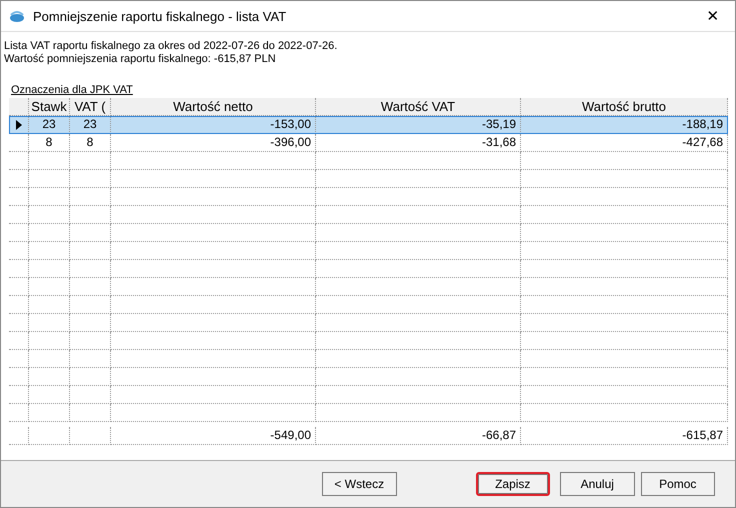  I want to click on jpk-link: Oznaczenia dla JPK VAT, so click(72, 90).